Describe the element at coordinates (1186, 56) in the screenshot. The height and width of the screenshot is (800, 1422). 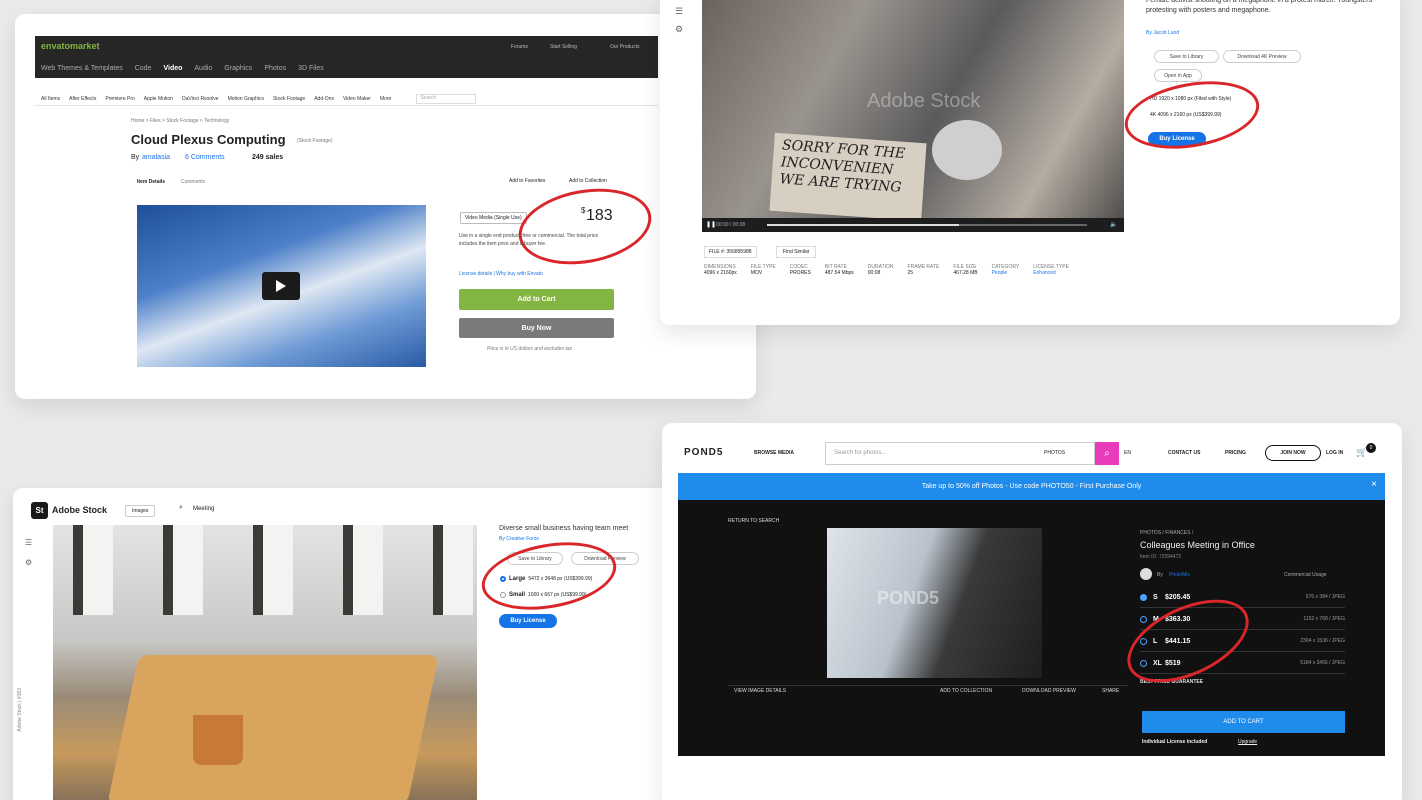
I see `save-to-library-button: Save to Library` at that location.